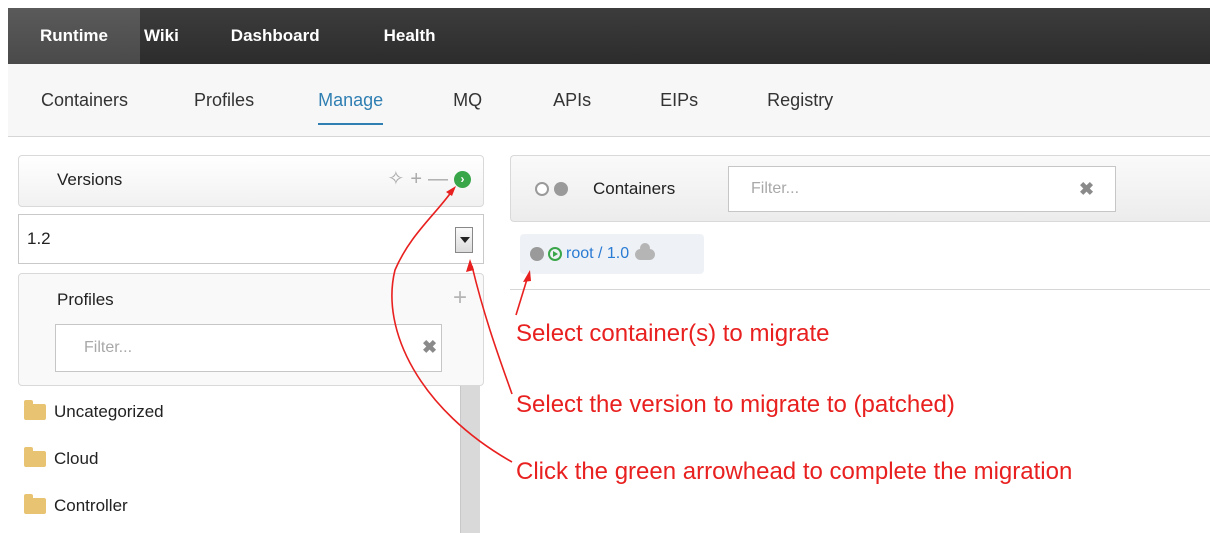 This screenshot has height=533, width=1210. I want to click on tree-item-label: Cloud, so click(76, 458).